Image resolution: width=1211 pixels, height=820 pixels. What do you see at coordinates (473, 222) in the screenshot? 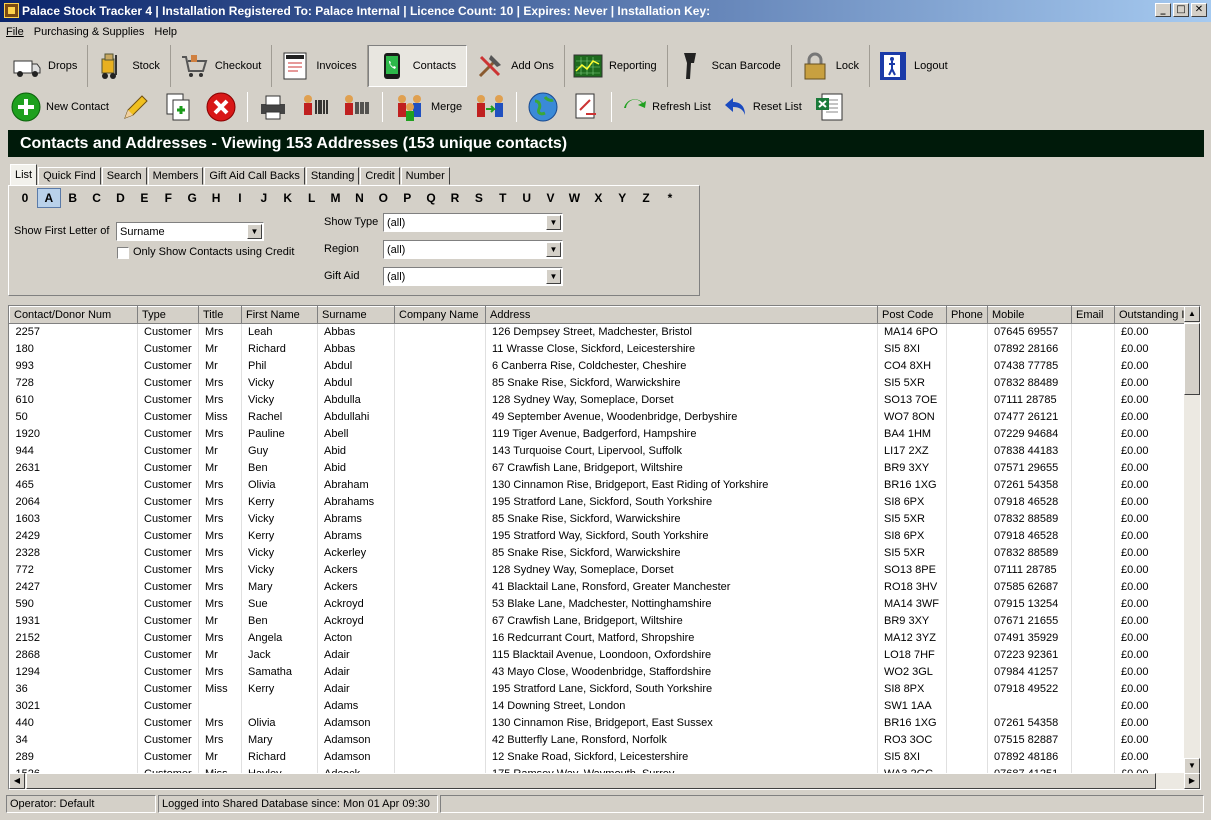
I see `show-type-select: (all) ▼` at bounding box center [473, 222].